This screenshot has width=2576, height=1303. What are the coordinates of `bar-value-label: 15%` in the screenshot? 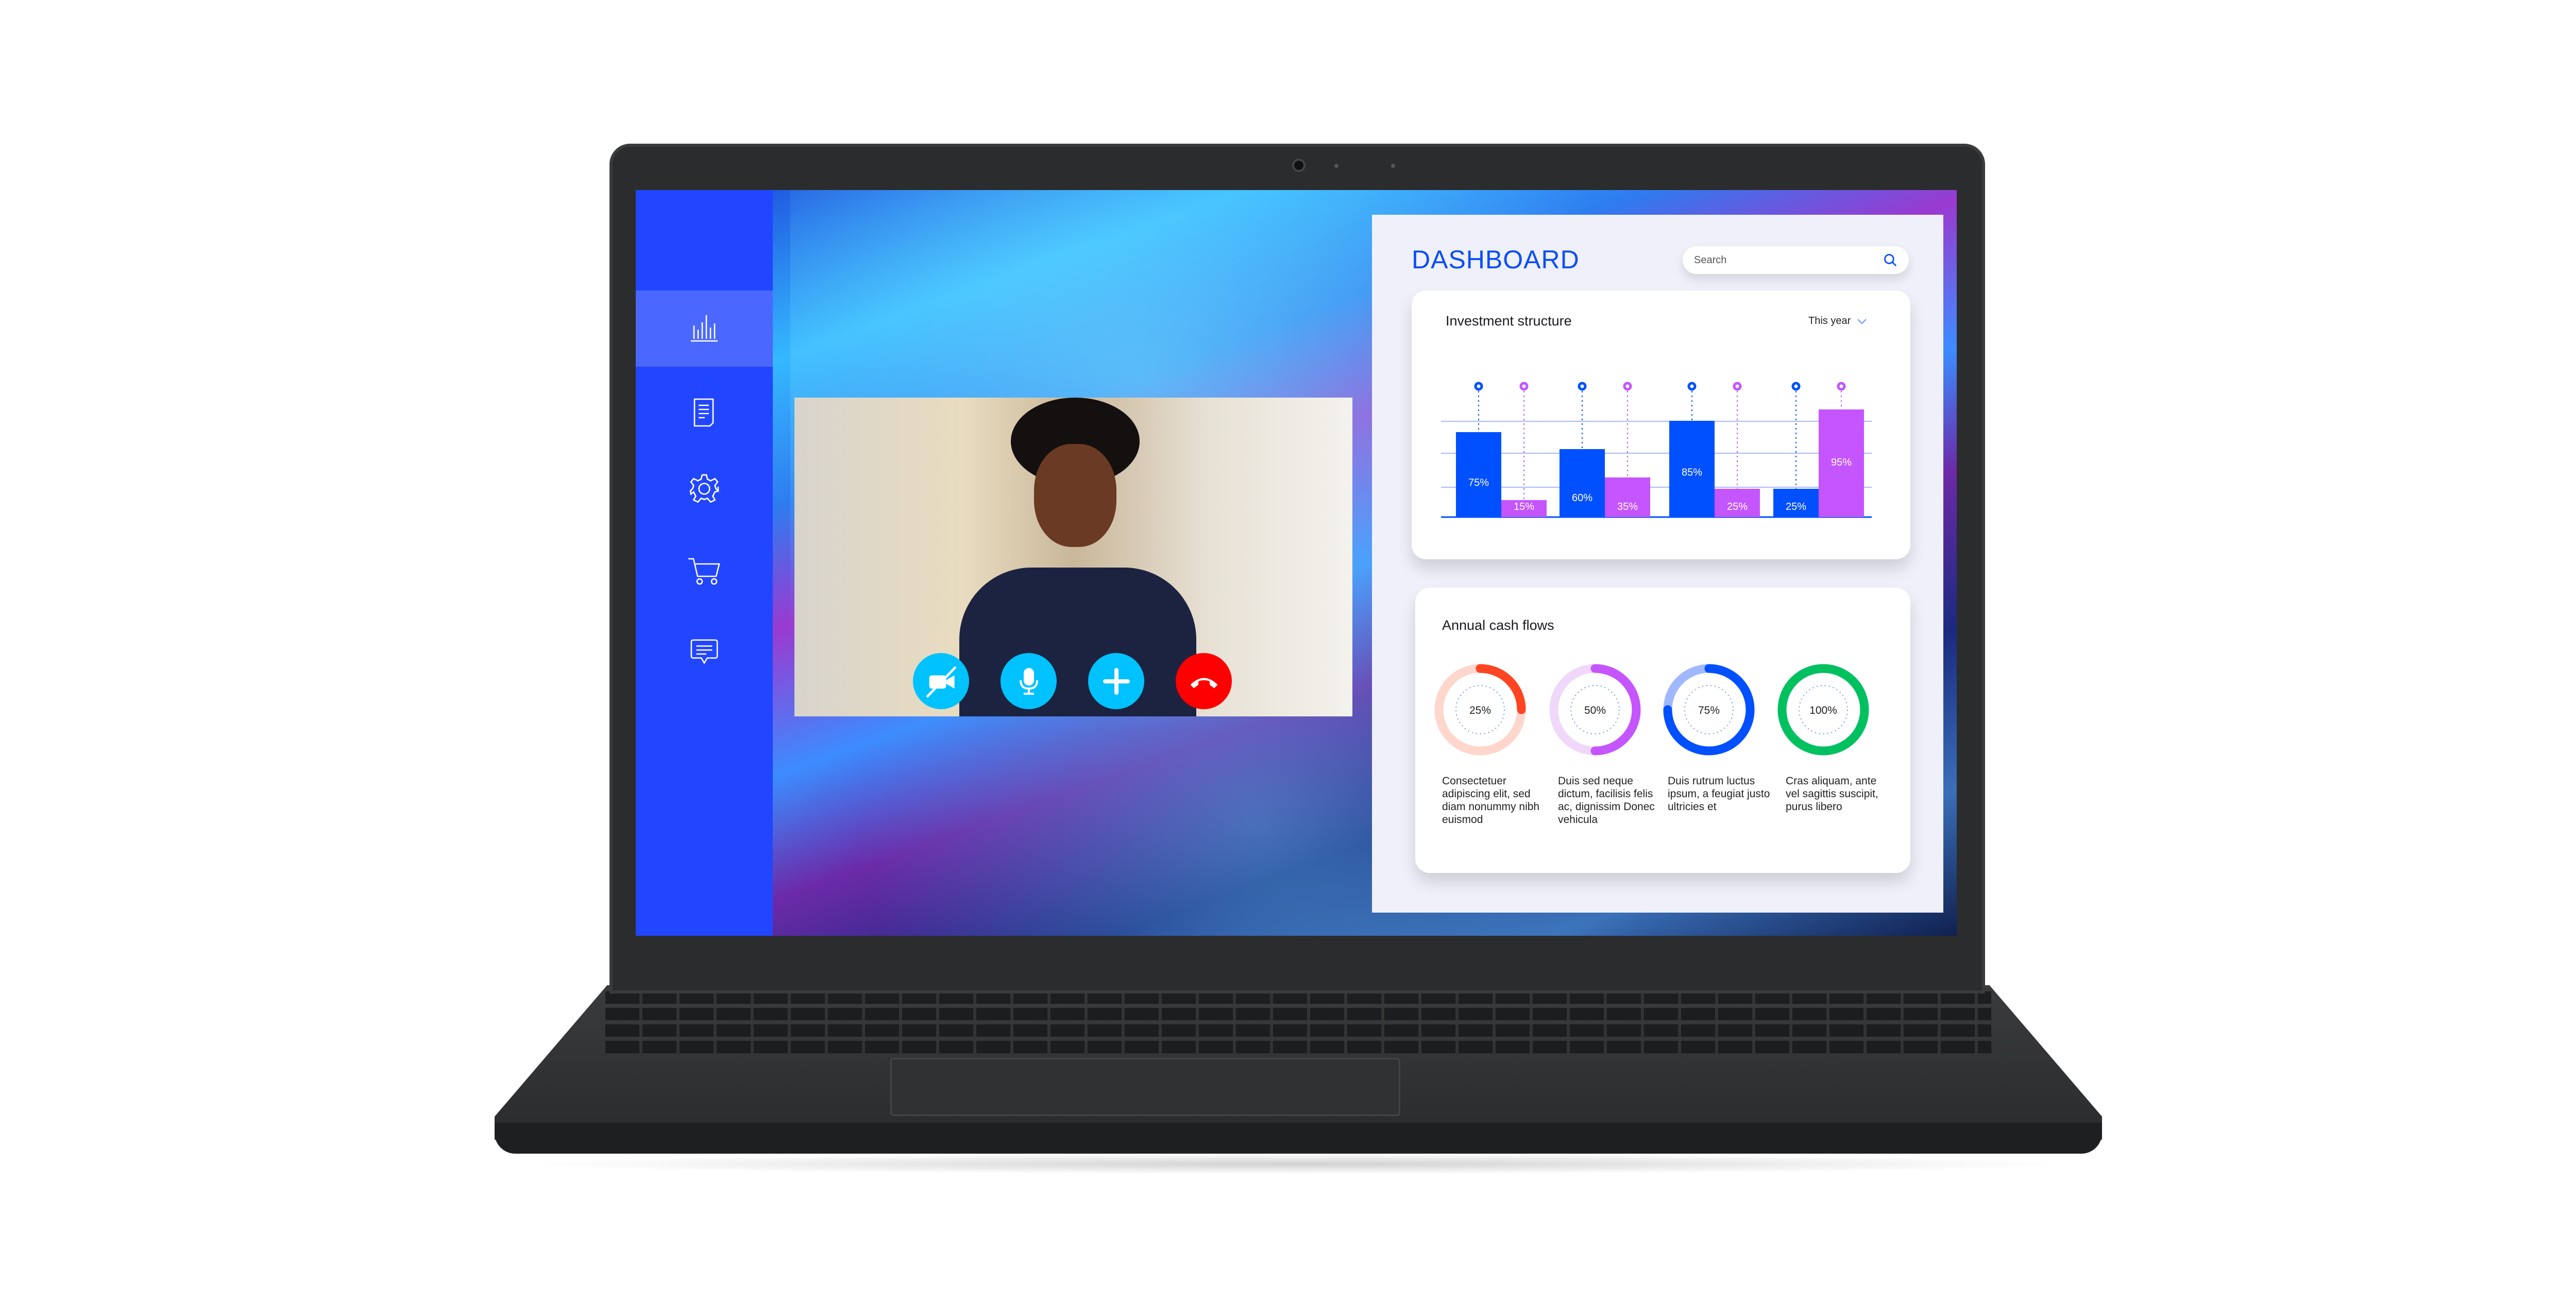 It's located at (1524, 507).